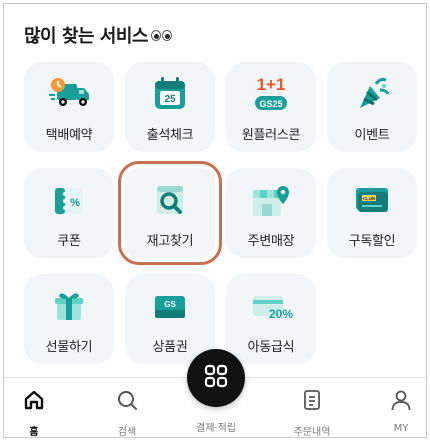  I want to click on calendar-25-icon: 25, so click(170, 94).